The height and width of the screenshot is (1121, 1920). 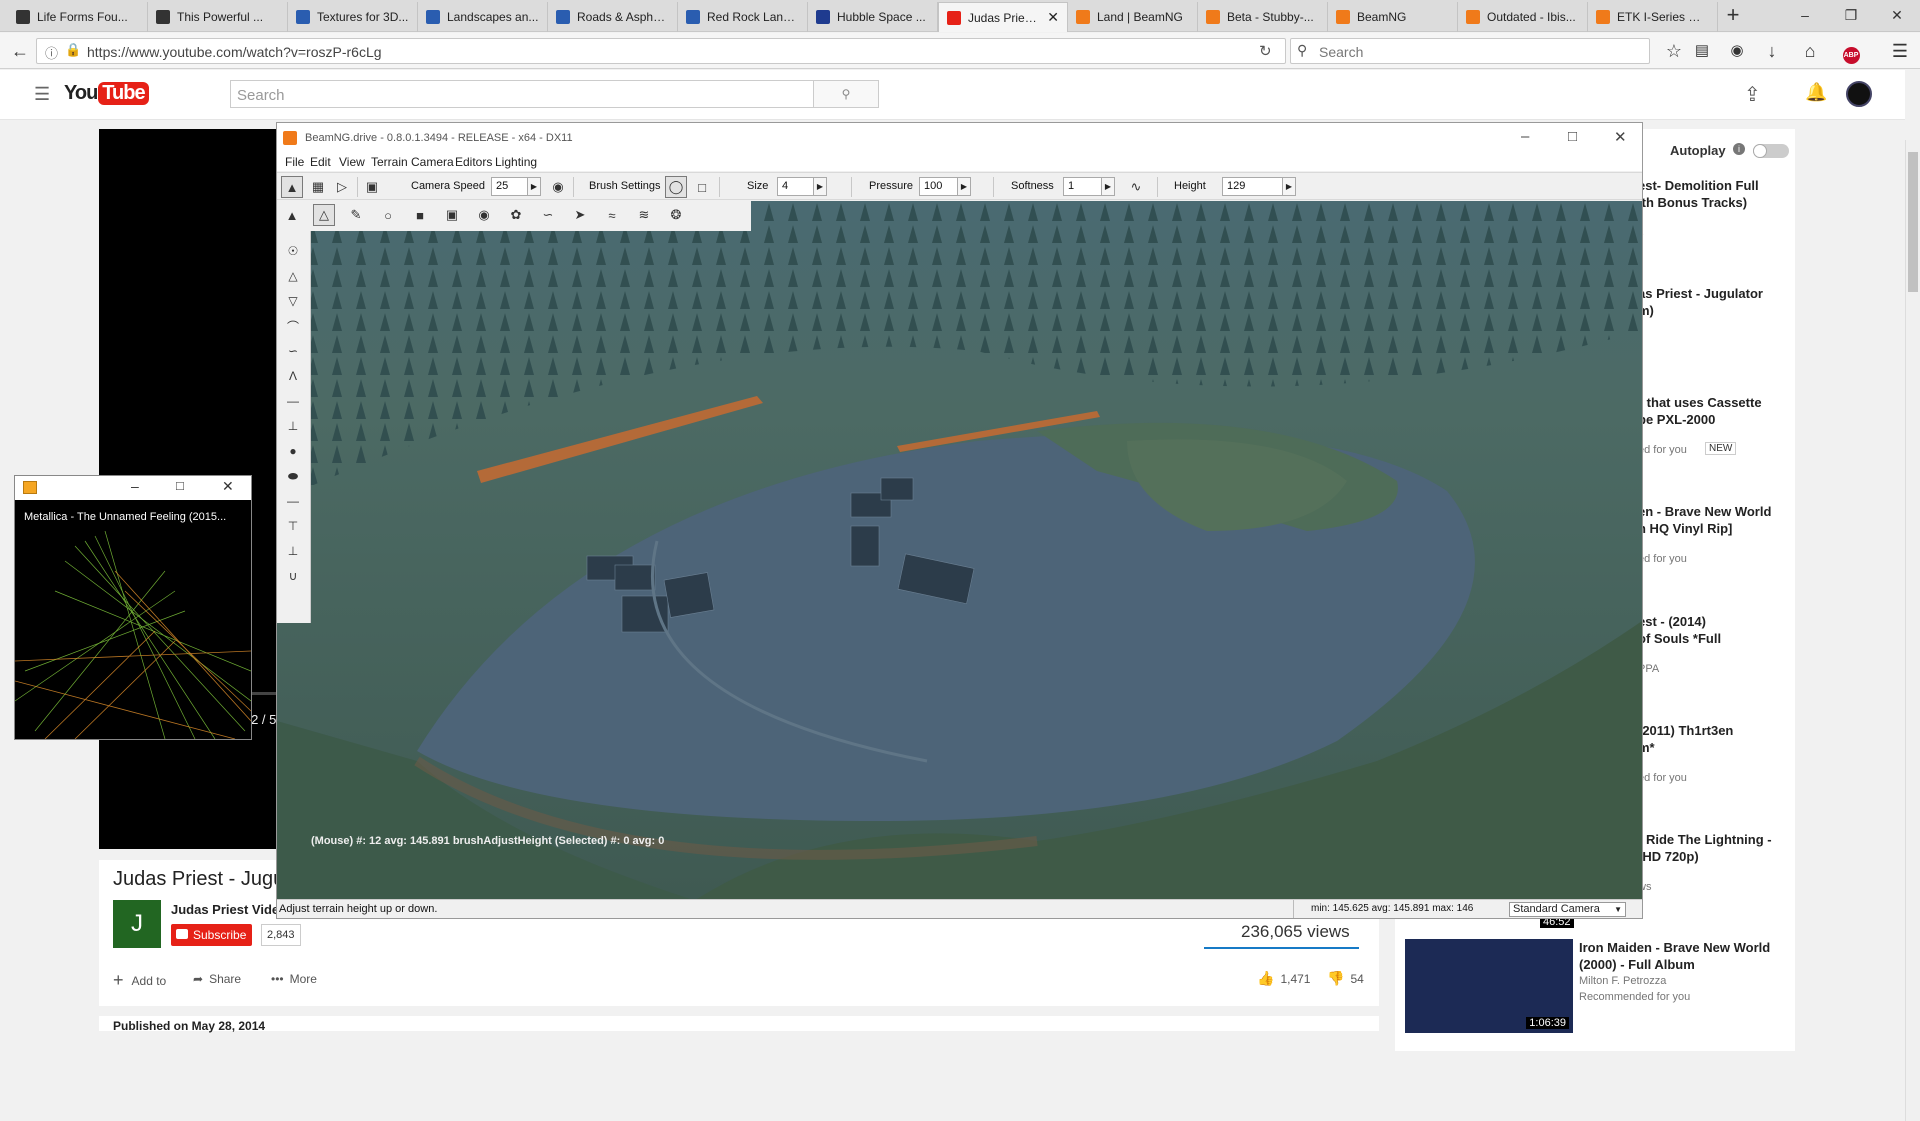 What do you see at coordinates (1133, 17) in the screenshot?
I see `tab: Land | BeamNG` at bounding box center [1133, 17].